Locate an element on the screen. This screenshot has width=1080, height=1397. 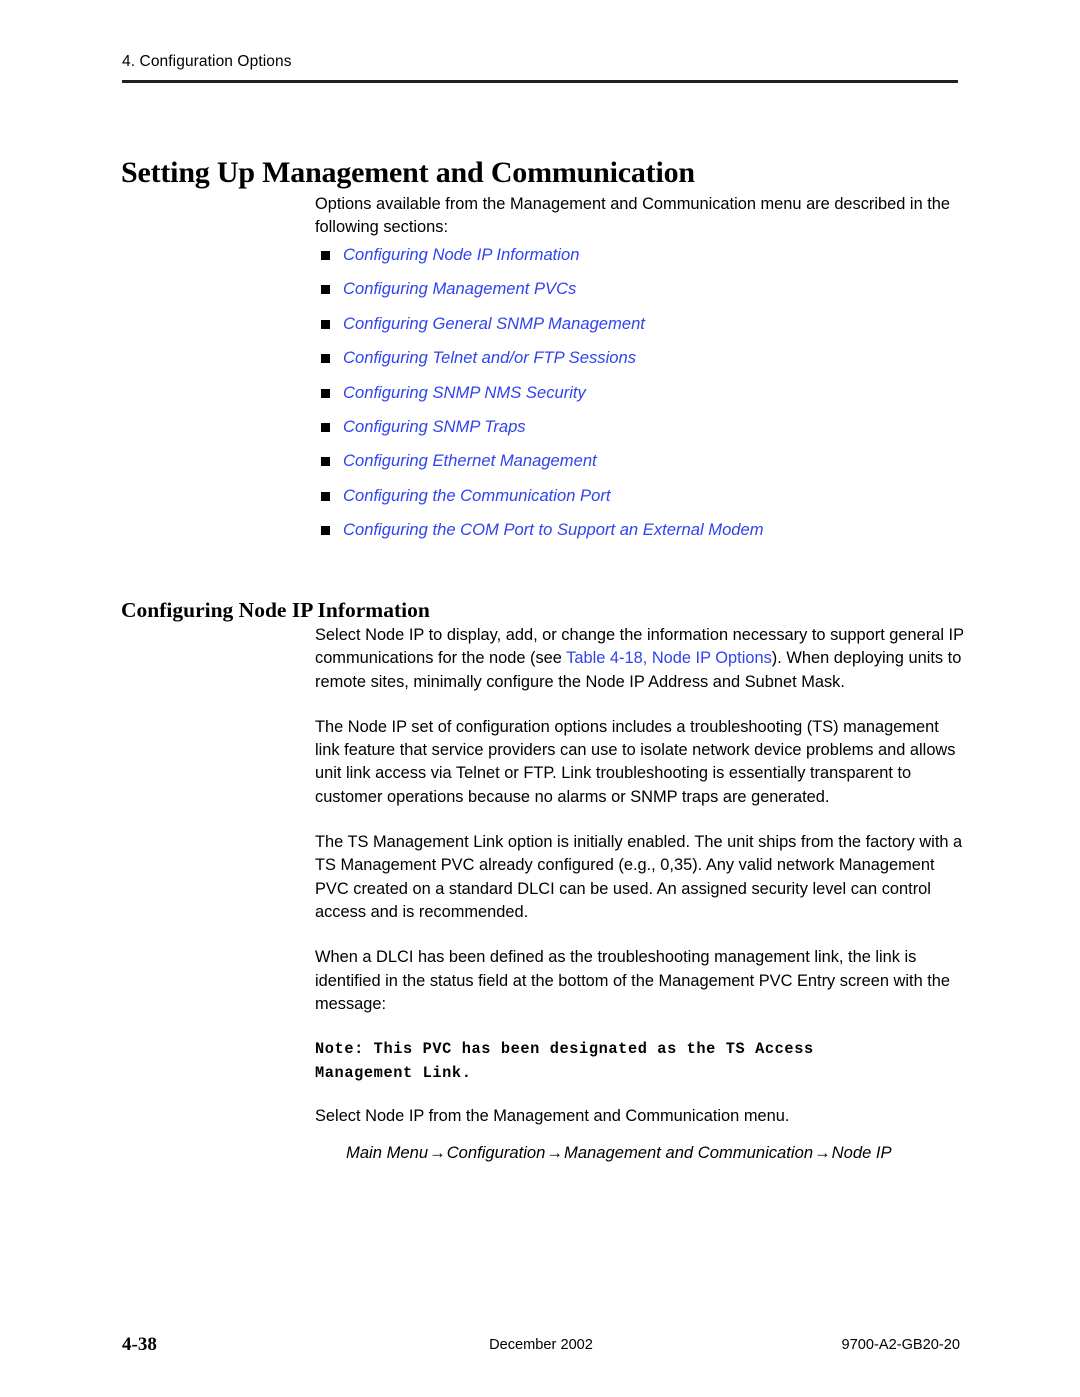
link-label: Configuring SNMP Traps is located at coordinates (434, 427).